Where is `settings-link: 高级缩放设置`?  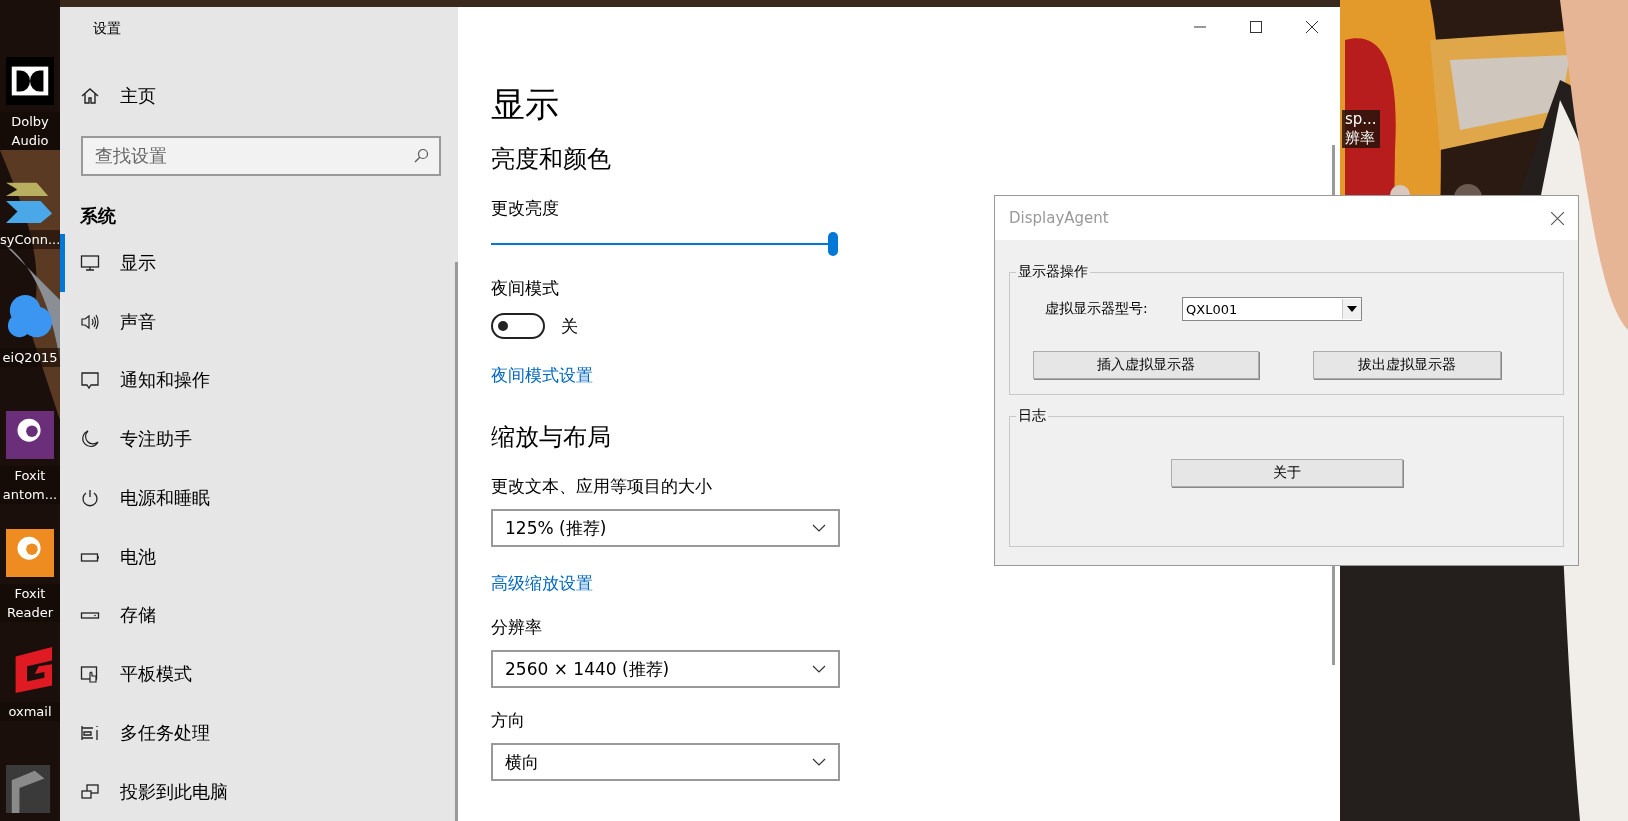 settings-link: 高级缩放设置 is located at coordinates (542, 583).